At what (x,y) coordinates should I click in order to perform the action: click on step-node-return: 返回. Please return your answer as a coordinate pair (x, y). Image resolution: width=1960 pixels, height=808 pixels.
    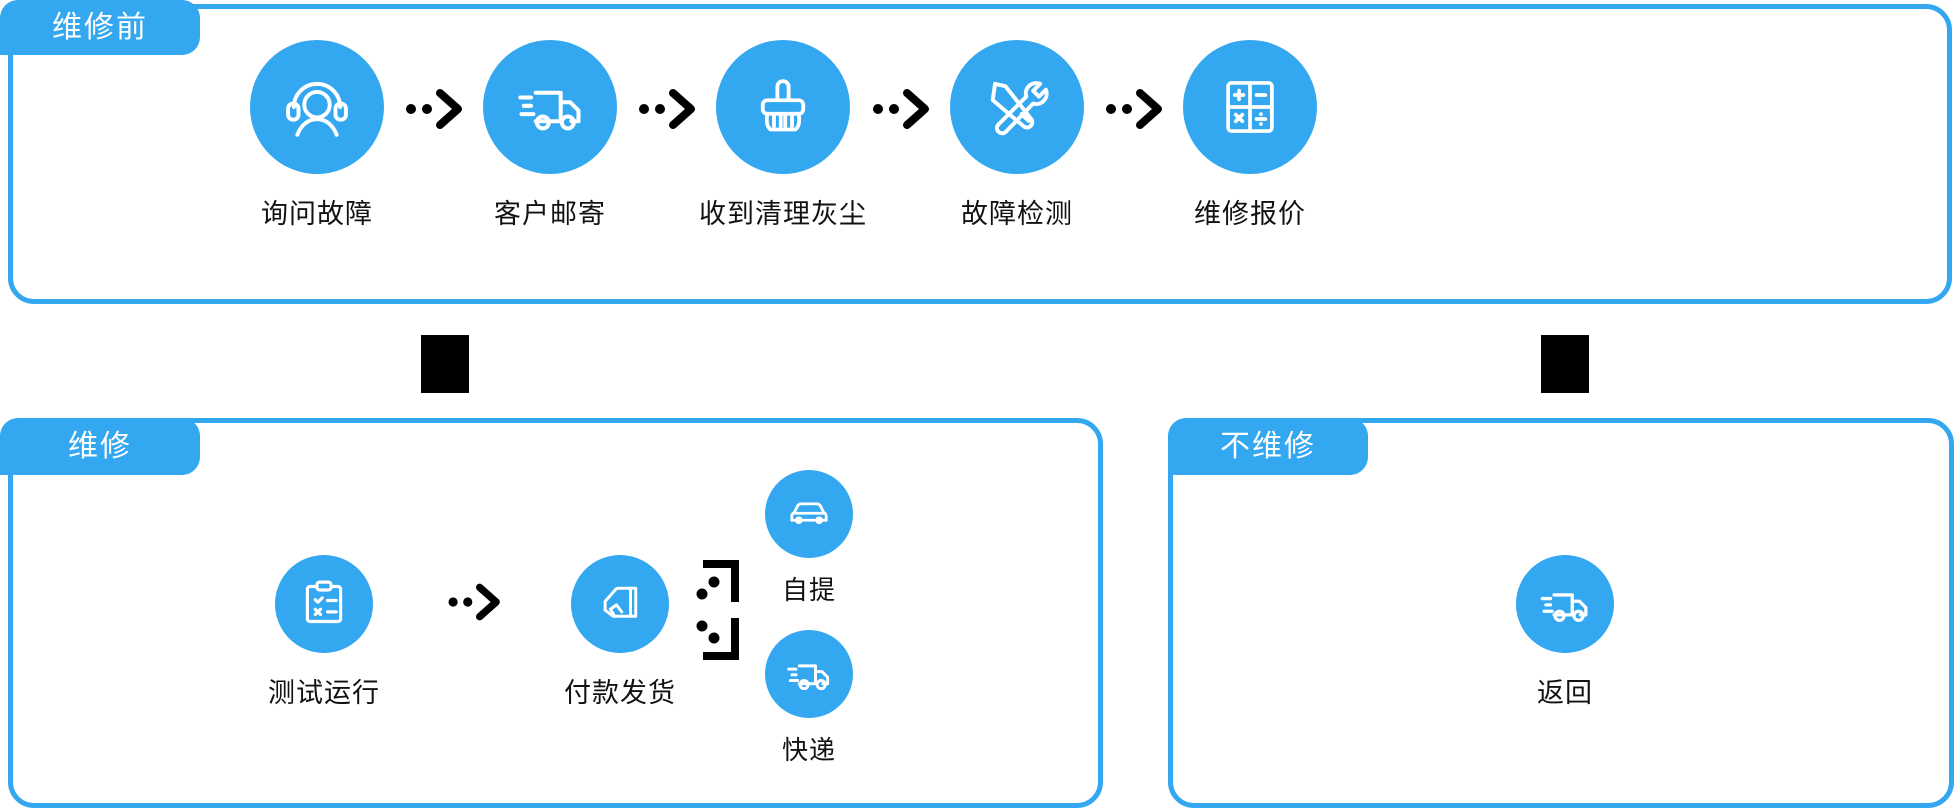
    Looking at the image, I should click on (1565, 632).